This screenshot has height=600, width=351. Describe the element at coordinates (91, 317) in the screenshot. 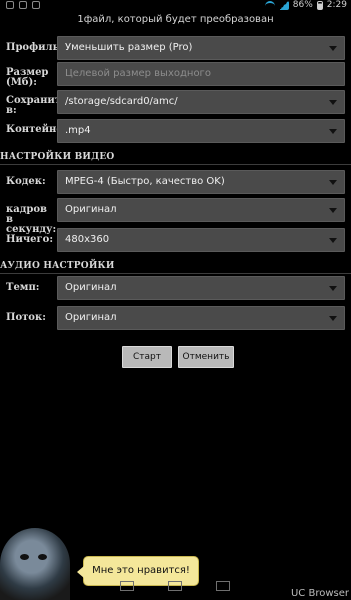

I see `stream-value: Оригинал` at that location.